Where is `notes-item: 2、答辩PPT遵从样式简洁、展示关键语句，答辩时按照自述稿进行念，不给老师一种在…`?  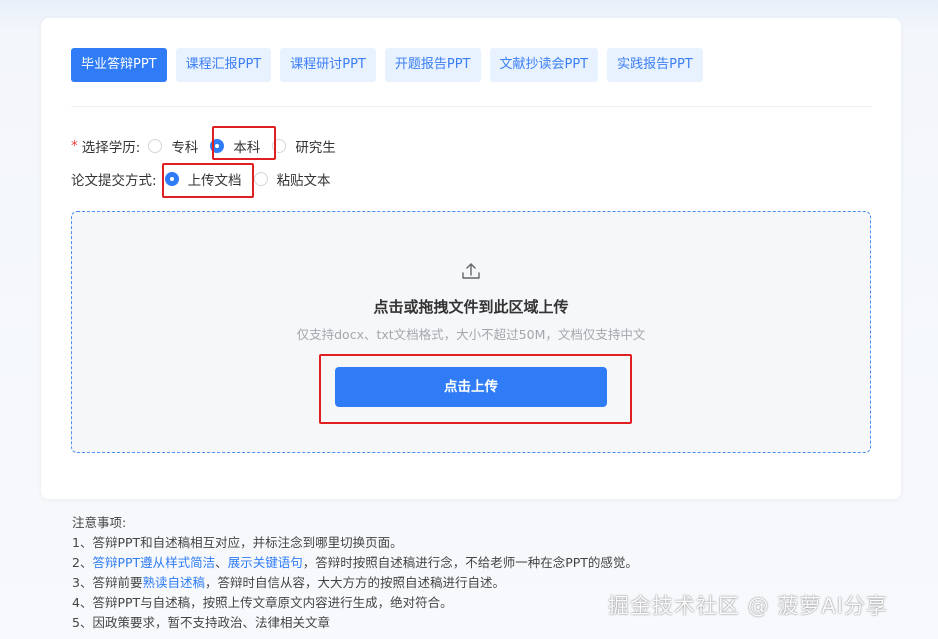 notes-item: 2、答辩PPT遵从样式简洁、展示关键语句，答辩时按照自述稿进行念，不给老师一种在… is located at coordinates (355, 563).